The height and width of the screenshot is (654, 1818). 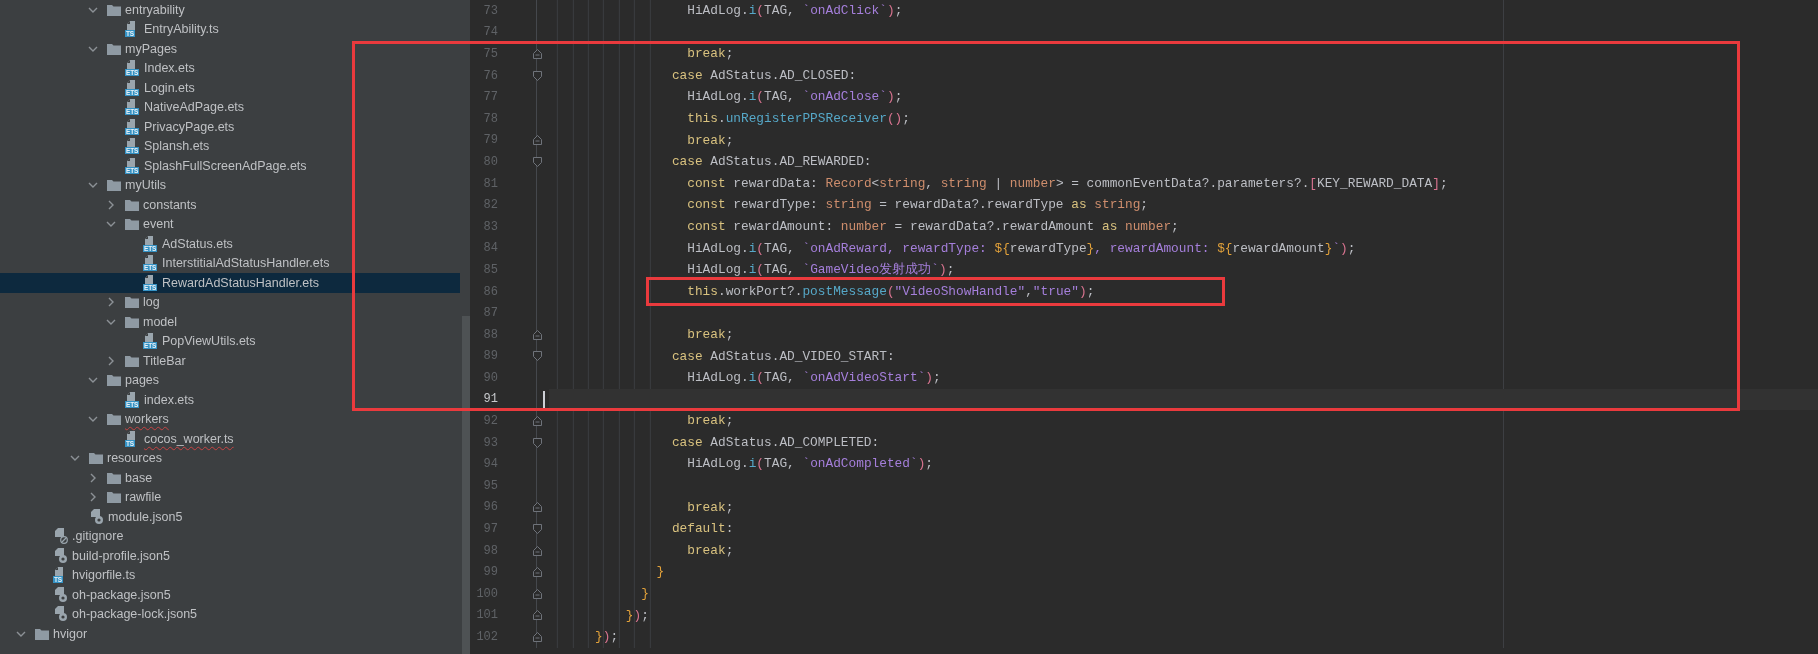 What do you see at coordinates (490, 507) in the screenshot?
I see `line-number: 96` at bounding box center [490, 507].